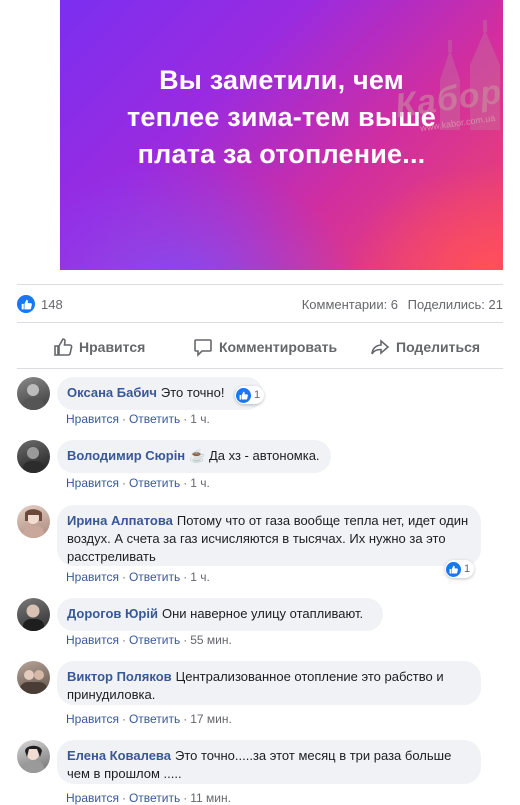 The height and width of the screenshot is (805, 520). What do you see at coordinates (203, 348) in the screenshot?
I see `comment-icon` at bounding box center [203, 348].